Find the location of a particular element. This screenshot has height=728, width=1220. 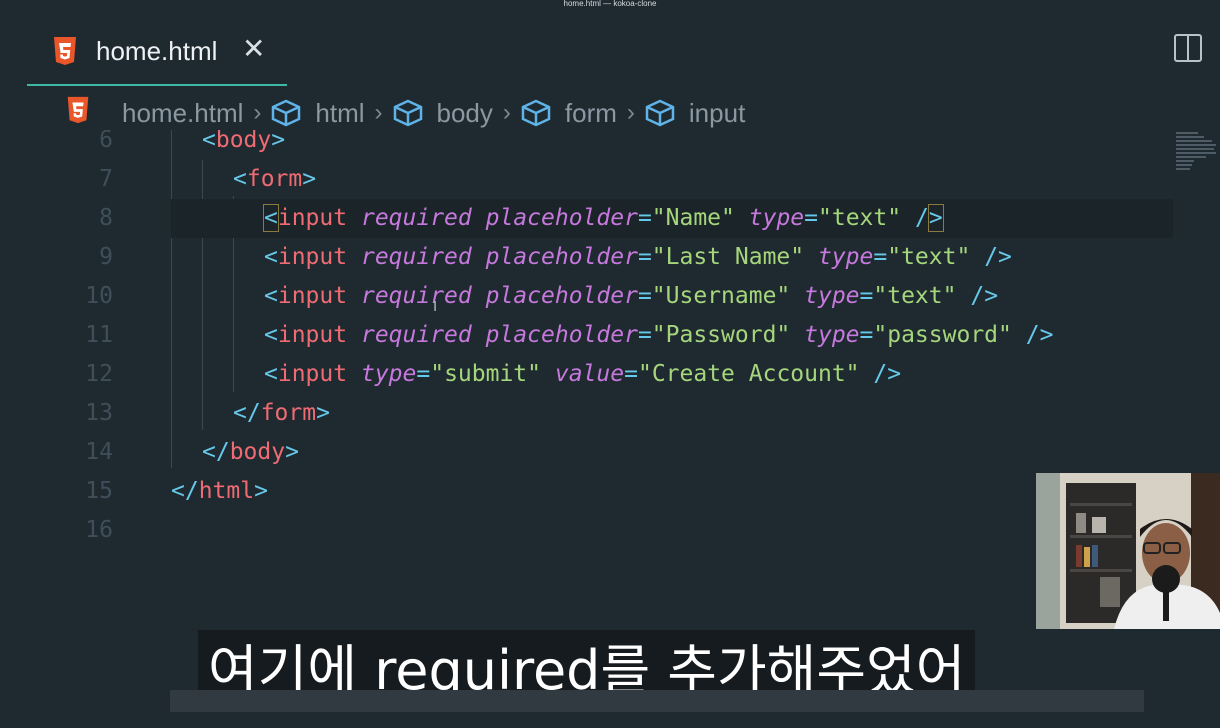

line-number: 14 is located at coordinates (99, 452).